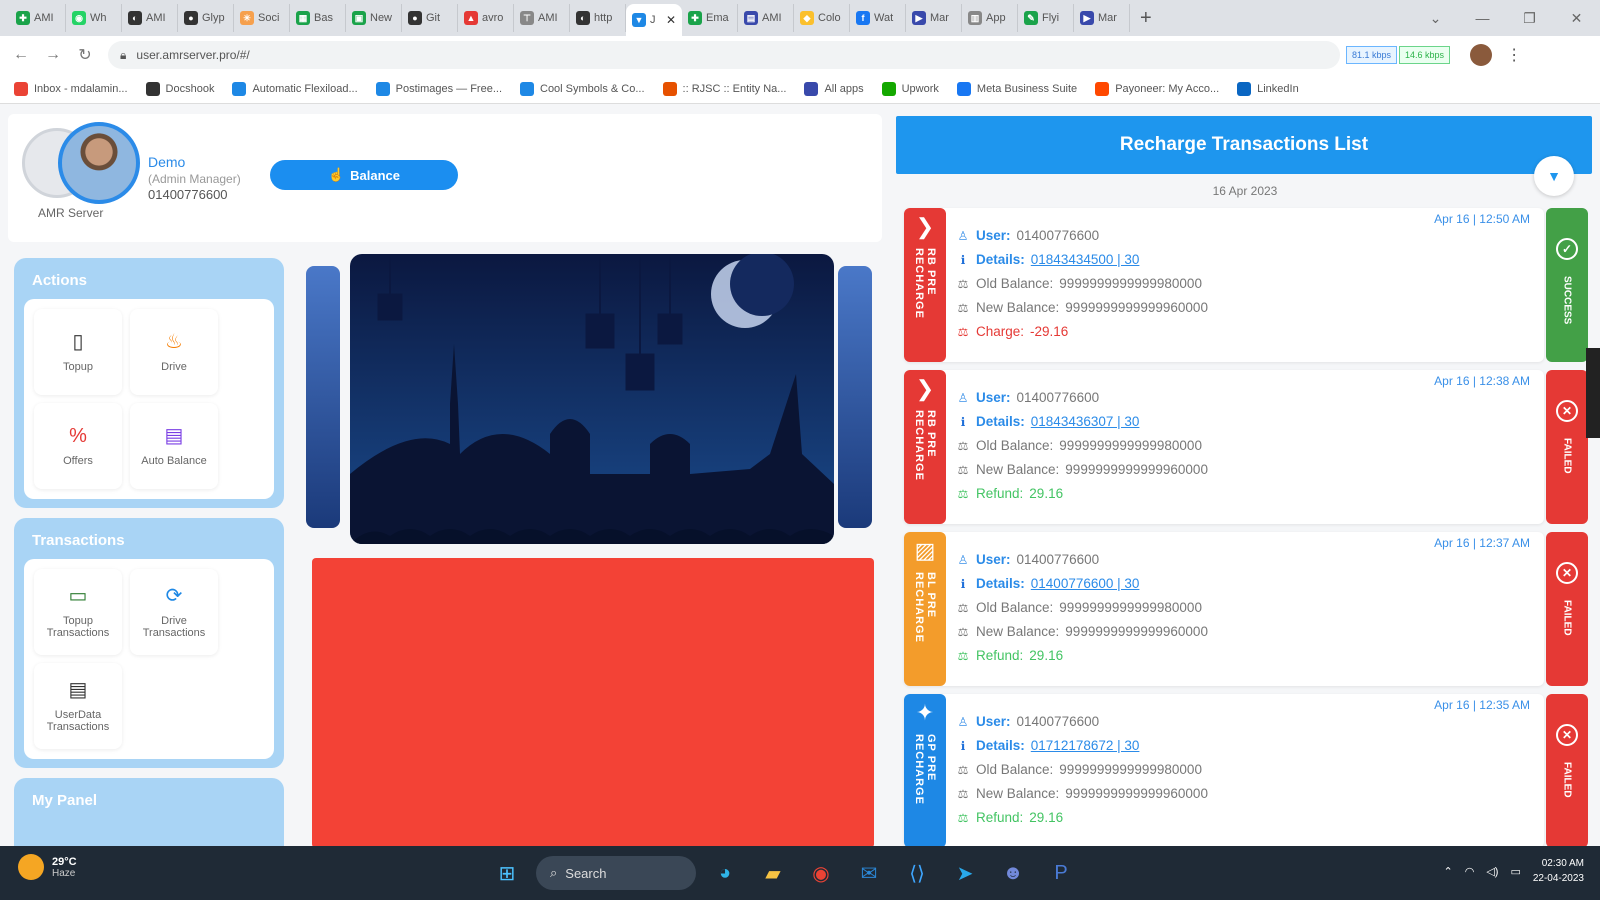 The width and height of the screenshot is (1600, 900). What do you see at coordinates (1554, 176) in the screenshot?
I see `filter-icon: ▼` at bounding box center [1554, 176].